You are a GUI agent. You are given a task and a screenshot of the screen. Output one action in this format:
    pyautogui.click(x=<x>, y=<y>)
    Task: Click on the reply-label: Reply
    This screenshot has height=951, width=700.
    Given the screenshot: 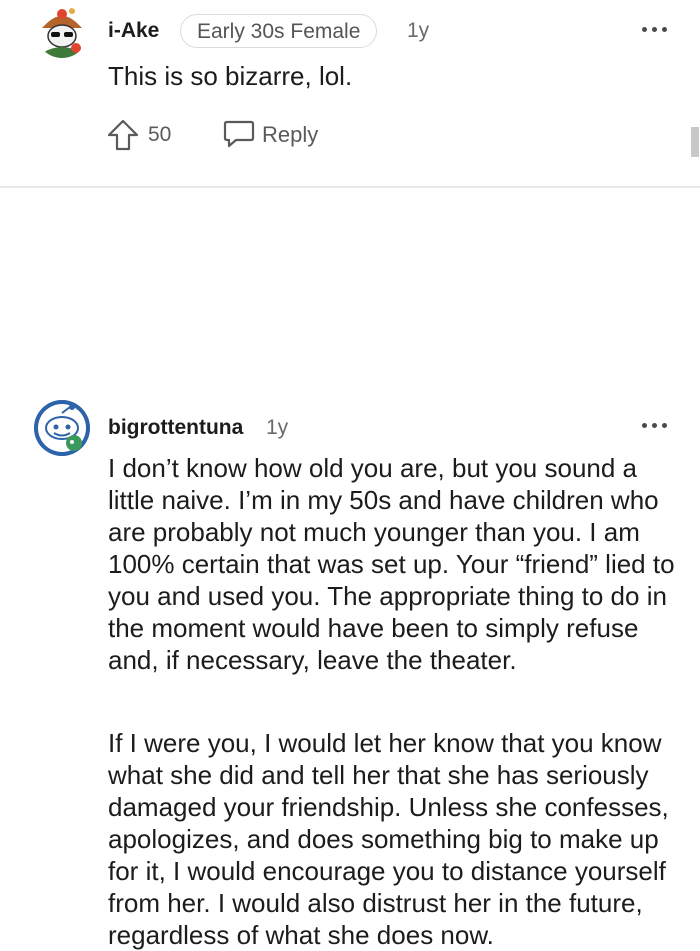 What is the action you would take?
    pyautogui.click(x=290, y=134)
    